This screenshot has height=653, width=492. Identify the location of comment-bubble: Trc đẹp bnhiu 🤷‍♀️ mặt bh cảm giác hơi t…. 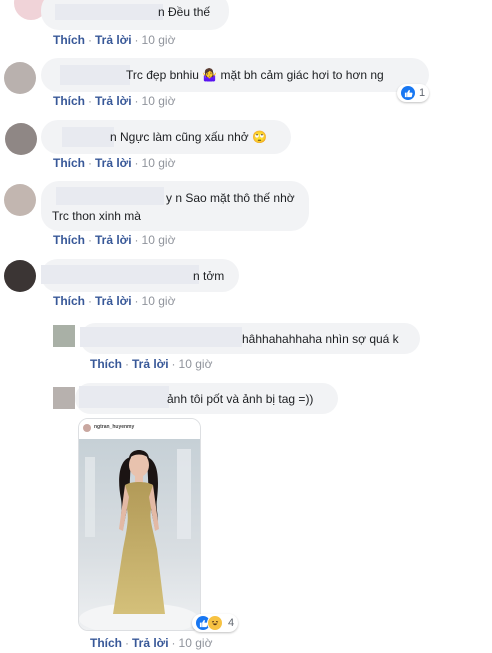
(235, 75).